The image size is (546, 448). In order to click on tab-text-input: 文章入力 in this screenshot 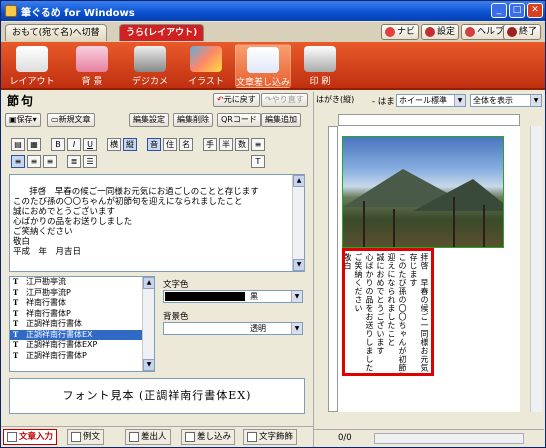, I will do `click(30, 437)`.